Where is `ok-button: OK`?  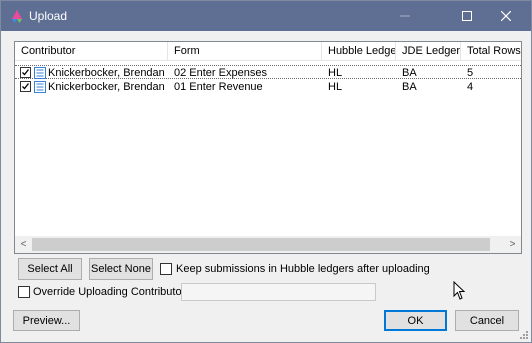 ok-button: OK is located at coordinates (415, 320).